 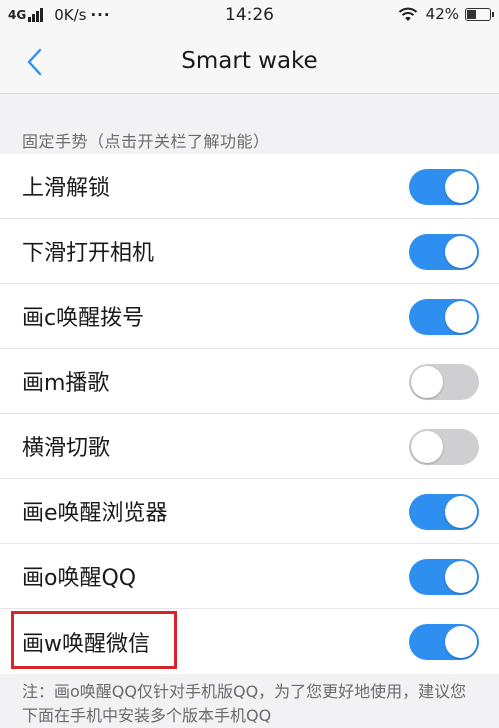 I want to click on status-bar: 4G 0K/s ··· 14:26 42%, so click(x=249, y=15).